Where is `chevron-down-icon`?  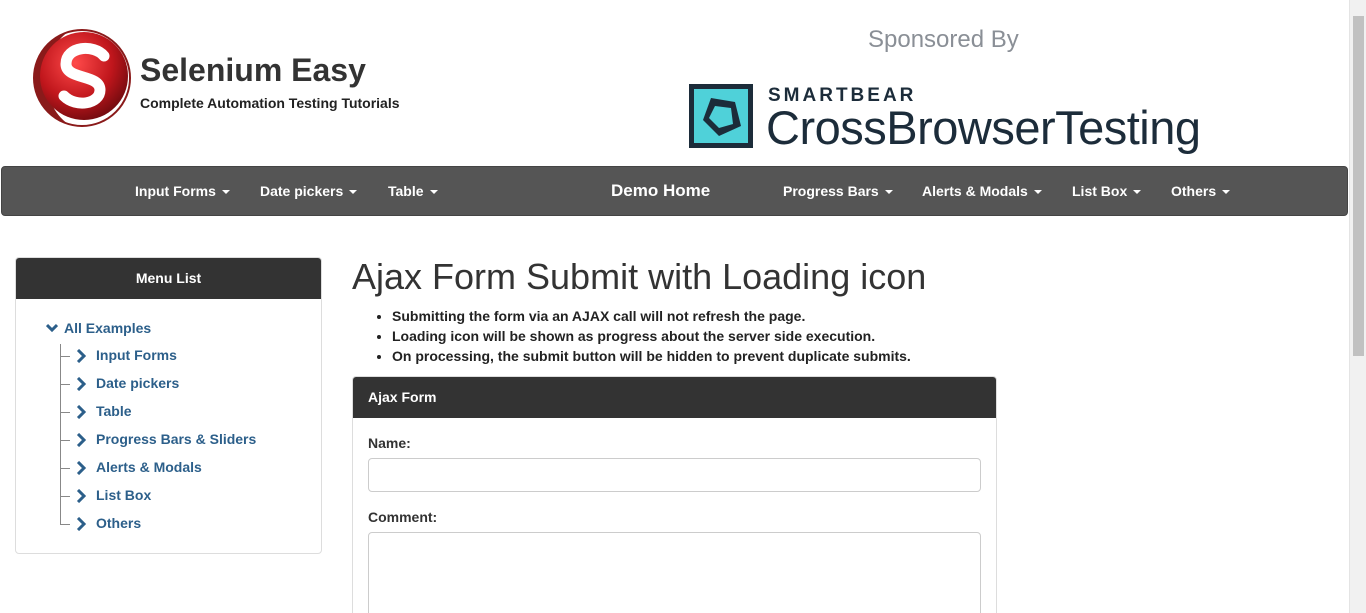 chevron-down-icon is located at coordinates (52, 328).